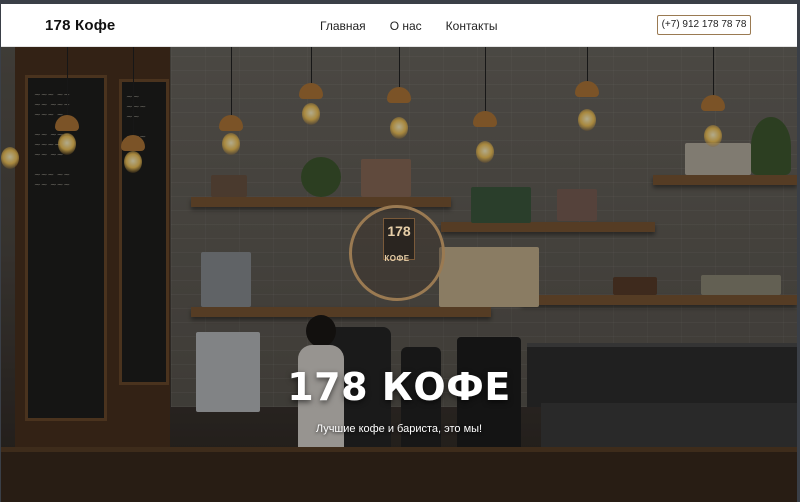 Image resolution: width=800 pixels, height=502 pixels. I want to click on nav-contacts: Контакты, so click(472, 26).